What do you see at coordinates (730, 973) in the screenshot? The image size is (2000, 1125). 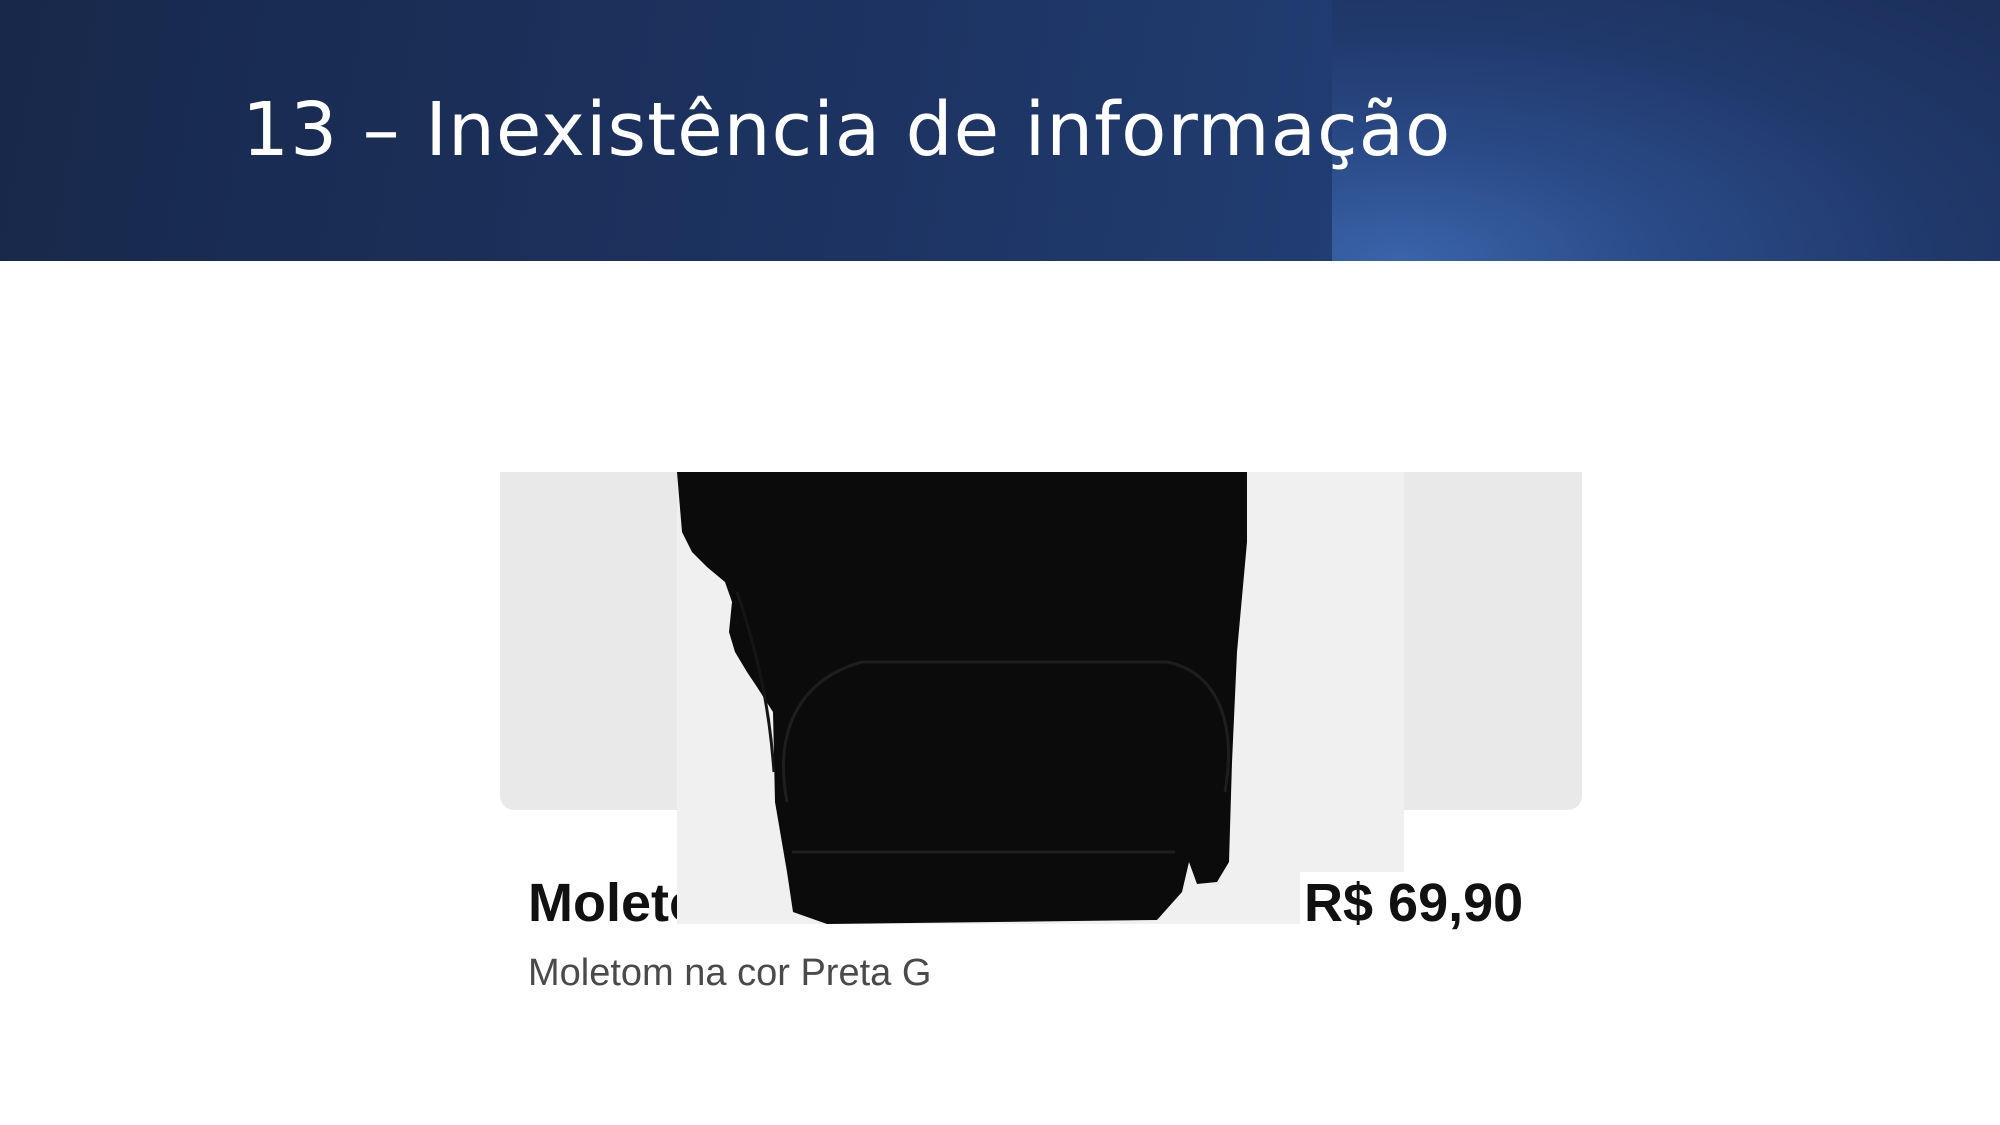 I see `product-description: Moletom na cor Preta G` at bounding box center [730, 973].